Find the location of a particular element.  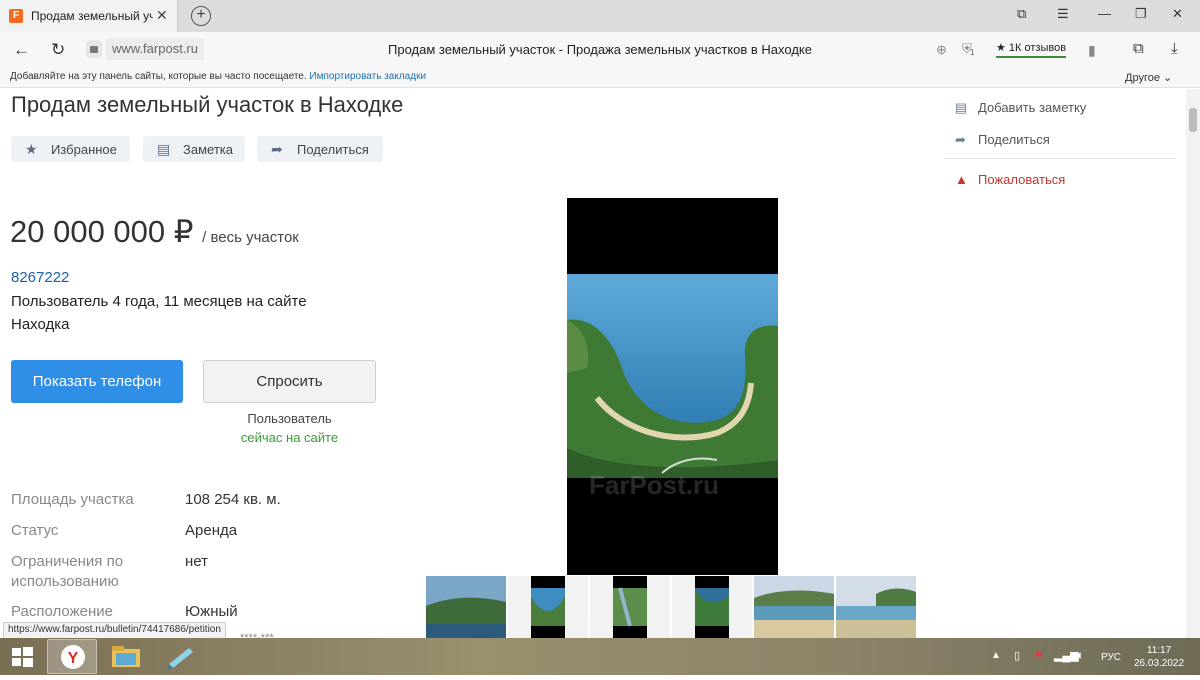

seller-since: Пользователь 4 года, 11 месяцев на сайте is located at coordinates (159, 301).